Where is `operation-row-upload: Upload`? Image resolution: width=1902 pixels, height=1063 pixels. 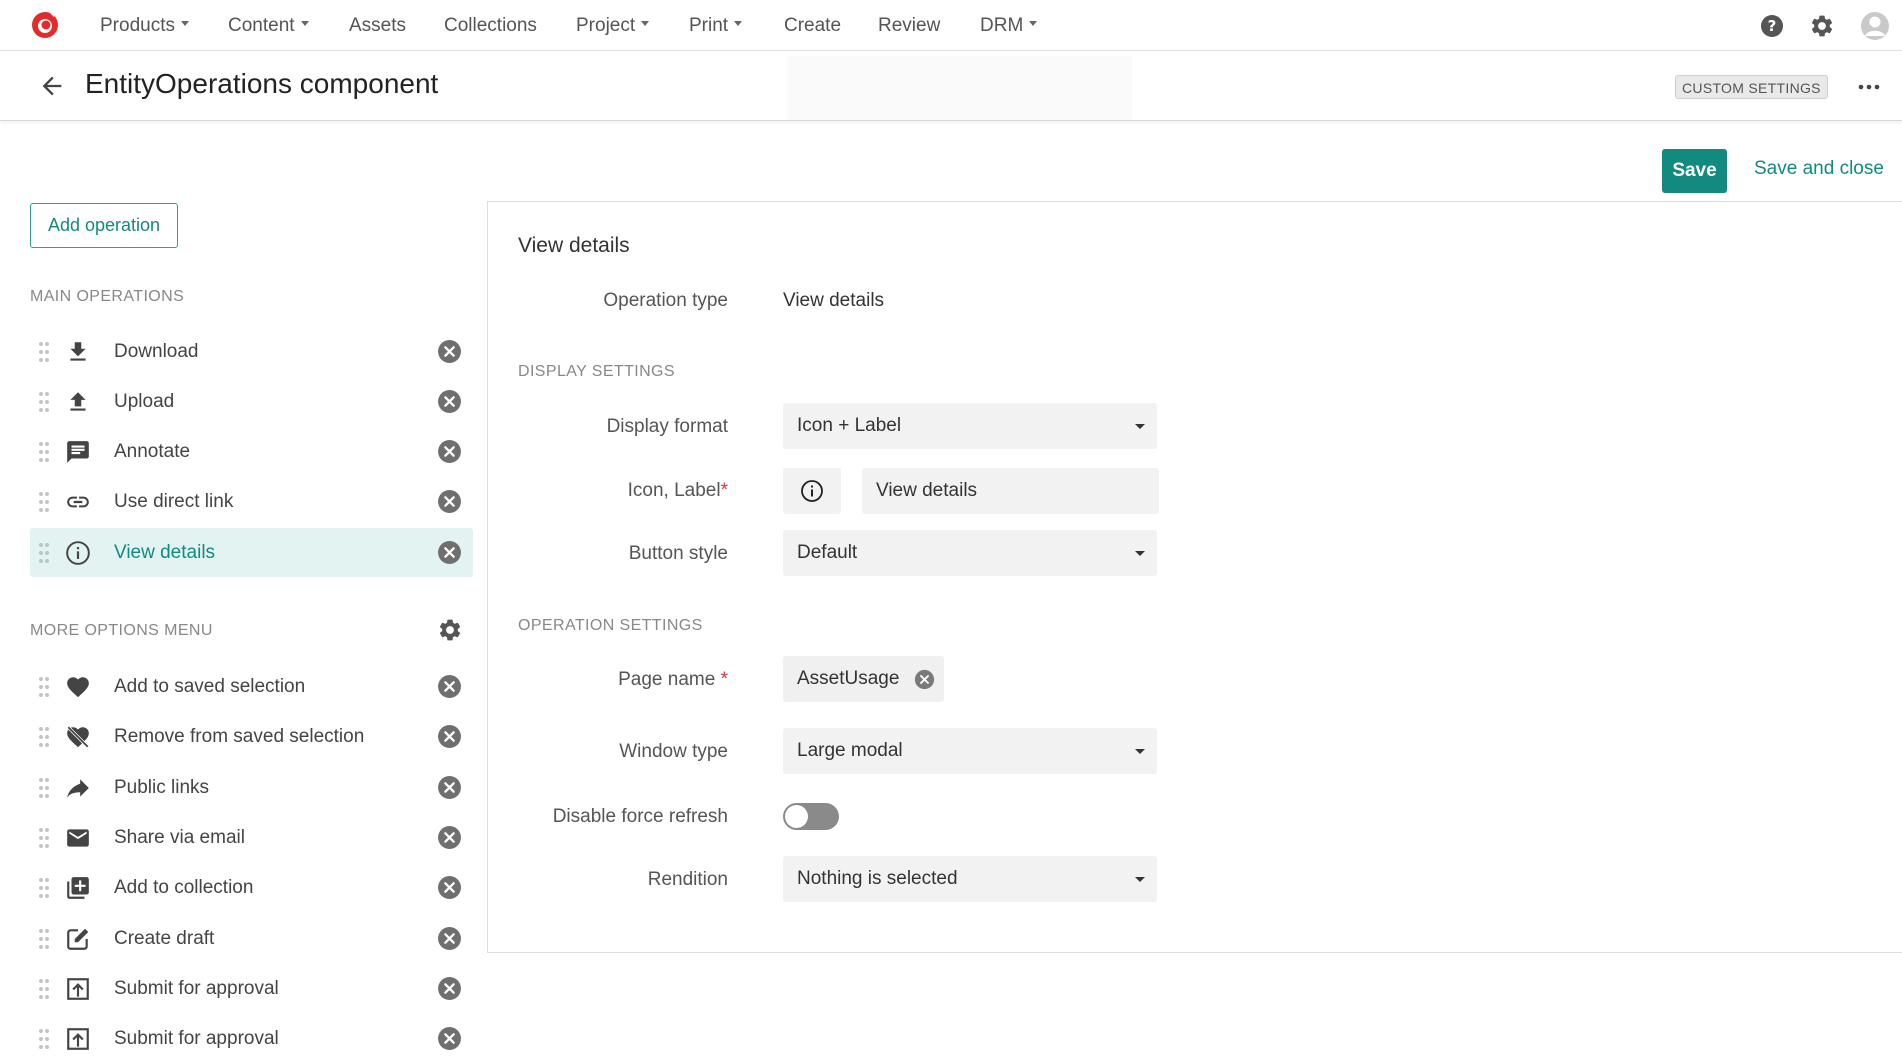
operation-row-upload: Upload is located at coordinates (251, 401).